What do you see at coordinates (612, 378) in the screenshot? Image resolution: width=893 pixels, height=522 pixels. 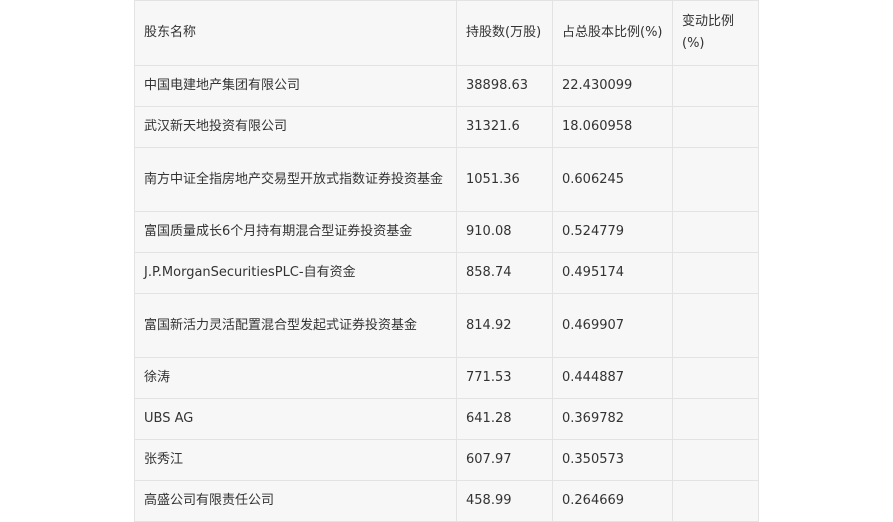 I see `cell-ratio: 0.444887` at bounding box center [612, 378].